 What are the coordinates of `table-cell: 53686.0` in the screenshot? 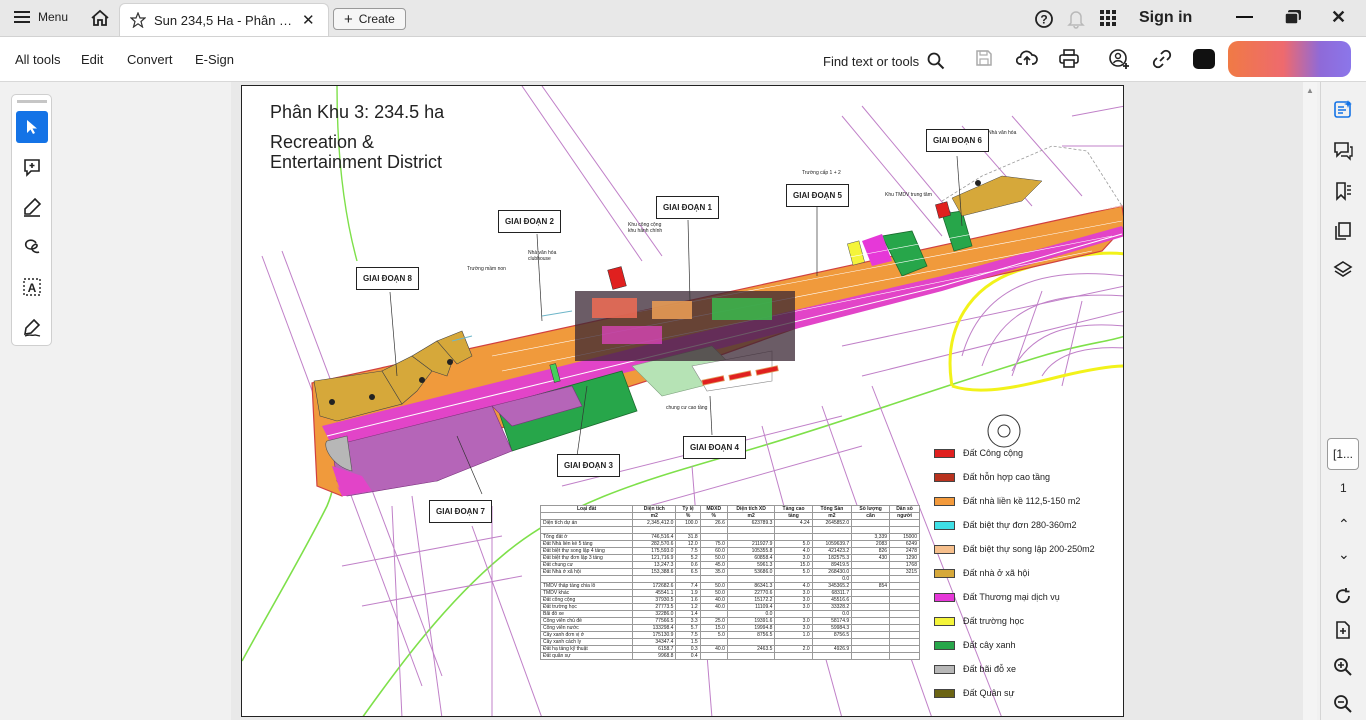 It's located at (751, 571).